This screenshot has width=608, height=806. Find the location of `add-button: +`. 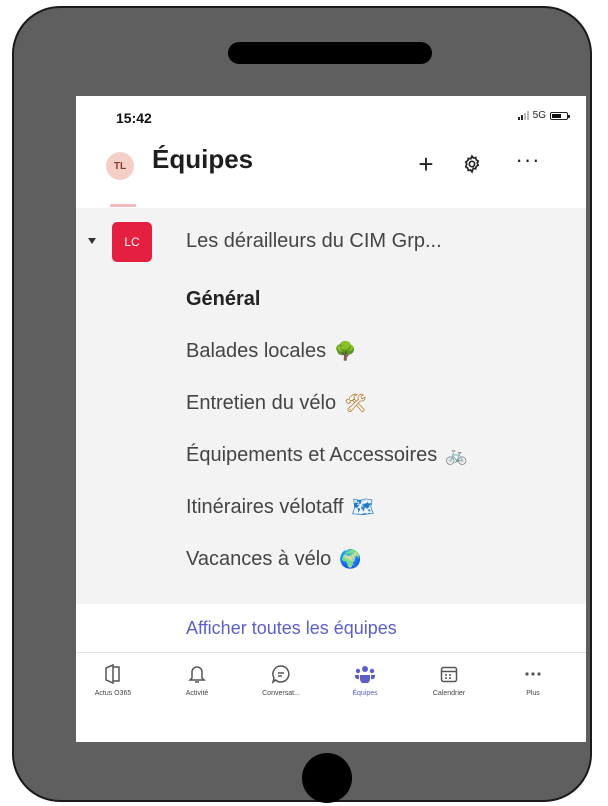

add-button: + is located at coordinates (426, 164).